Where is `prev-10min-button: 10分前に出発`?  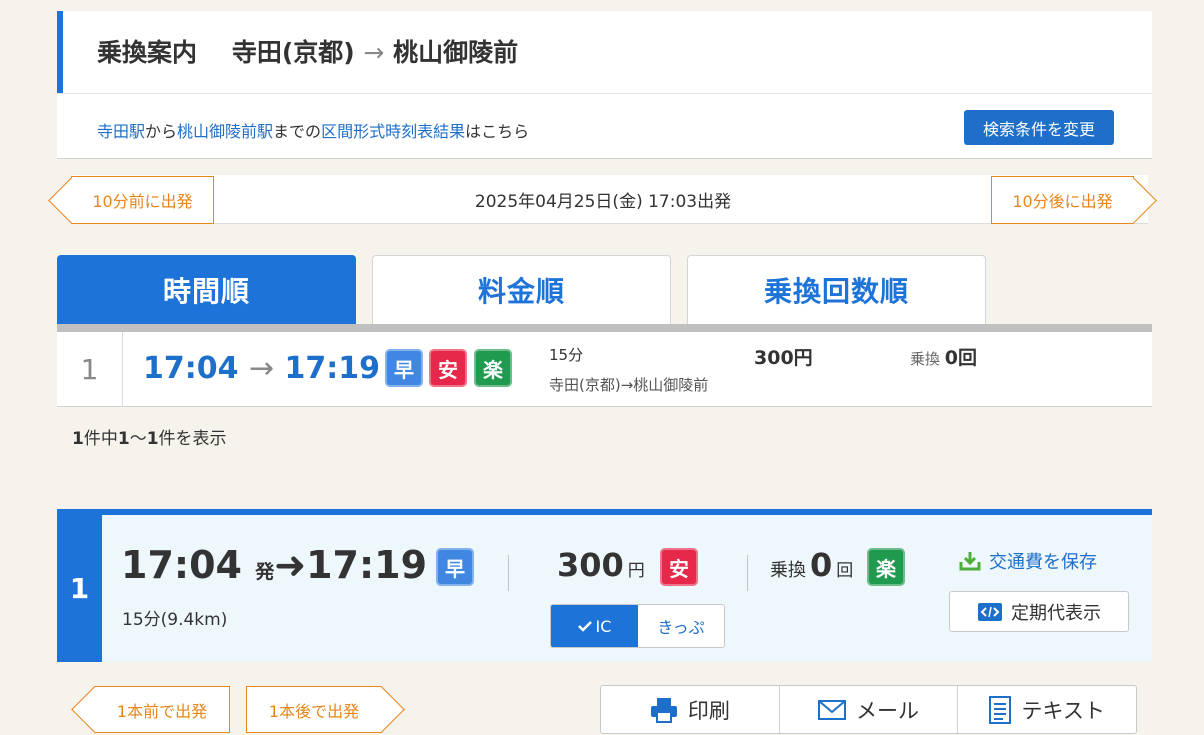
prev-10min-button: 10分前に出発 is located at coordinates (131, 200).